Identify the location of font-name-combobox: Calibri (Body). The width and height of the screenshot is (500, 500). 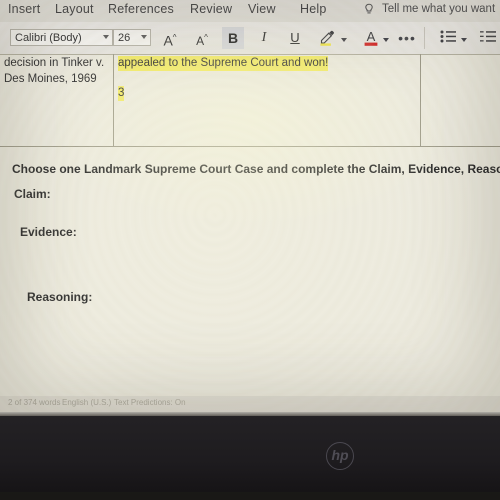
(61, 37).